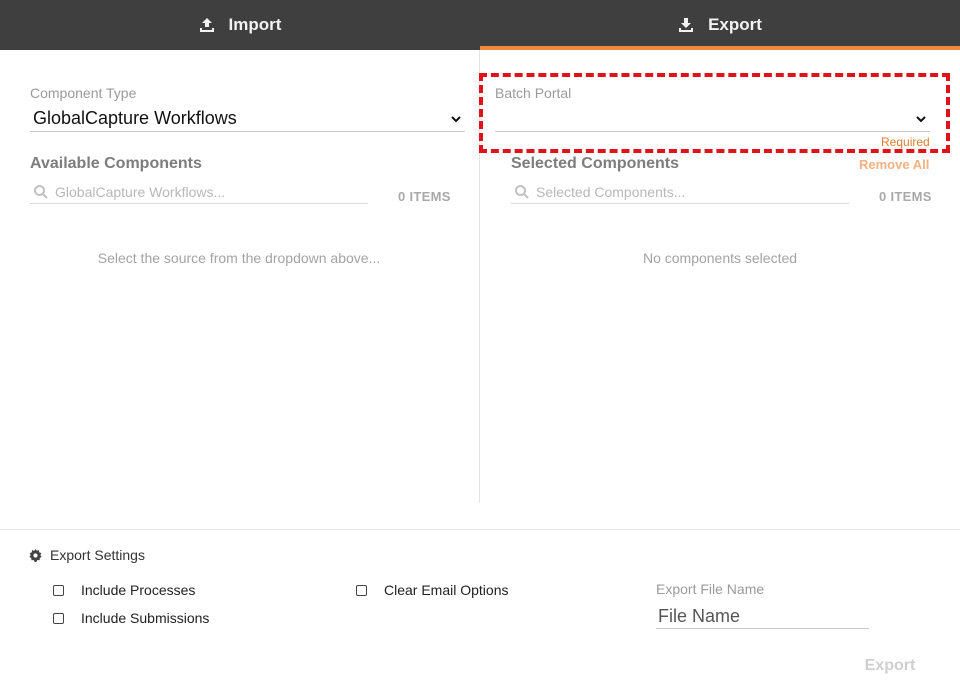  Describe the element at coordinates (116, 163) in the screenshot. I see `available-components-title: Available Components` at that location.